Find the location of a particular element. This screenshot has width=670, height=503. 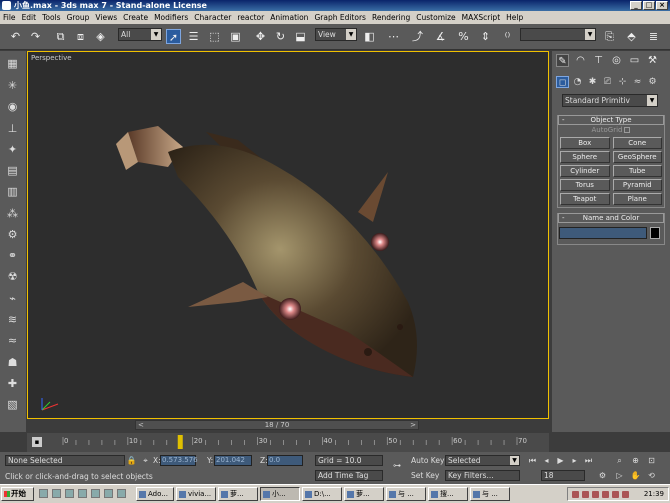

quicklaunch-ie-icon is located at coordinates (56, 493).